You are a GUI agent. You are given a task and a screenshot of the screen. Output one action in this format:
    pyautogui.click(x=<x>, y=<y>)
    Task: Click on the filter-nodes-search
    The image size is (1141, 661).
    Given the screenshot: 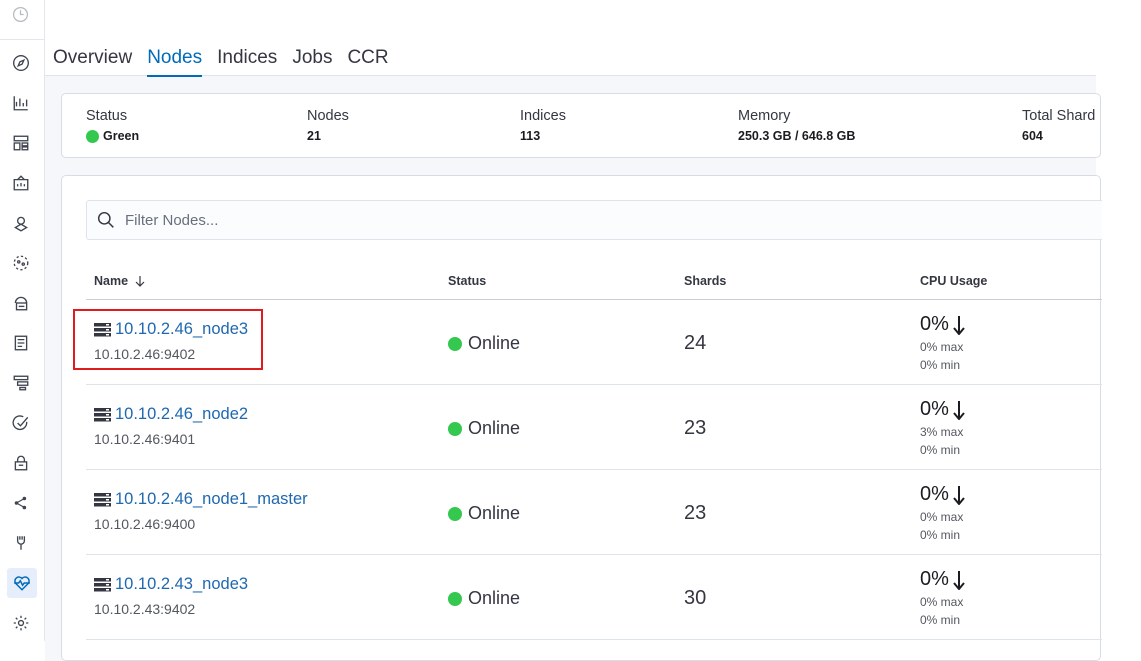 What is the action you would take?
    pyautogui.click(x=594, y=220)
    